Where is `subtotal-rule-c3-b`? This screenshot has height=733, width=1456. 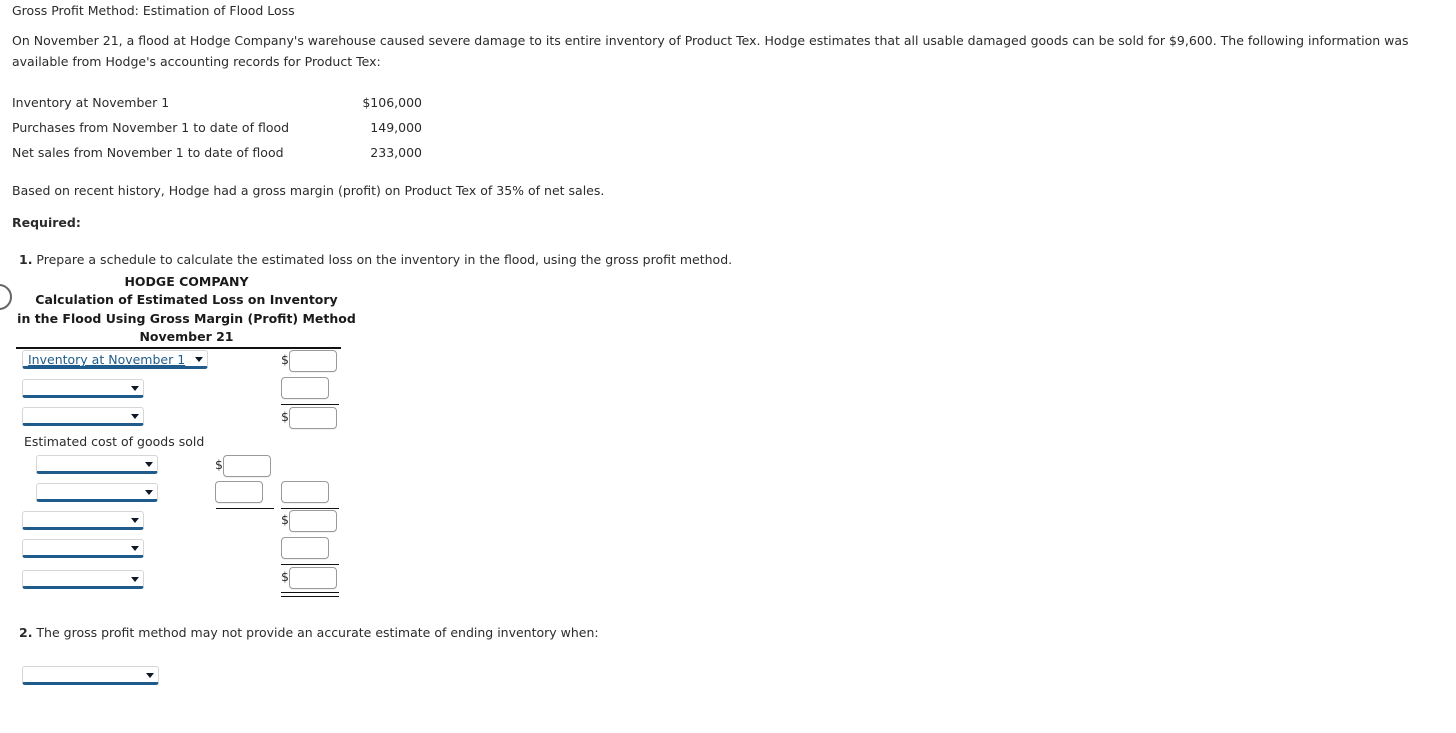
subtotal-rule-c3-b is located at coordinates (310, 508).